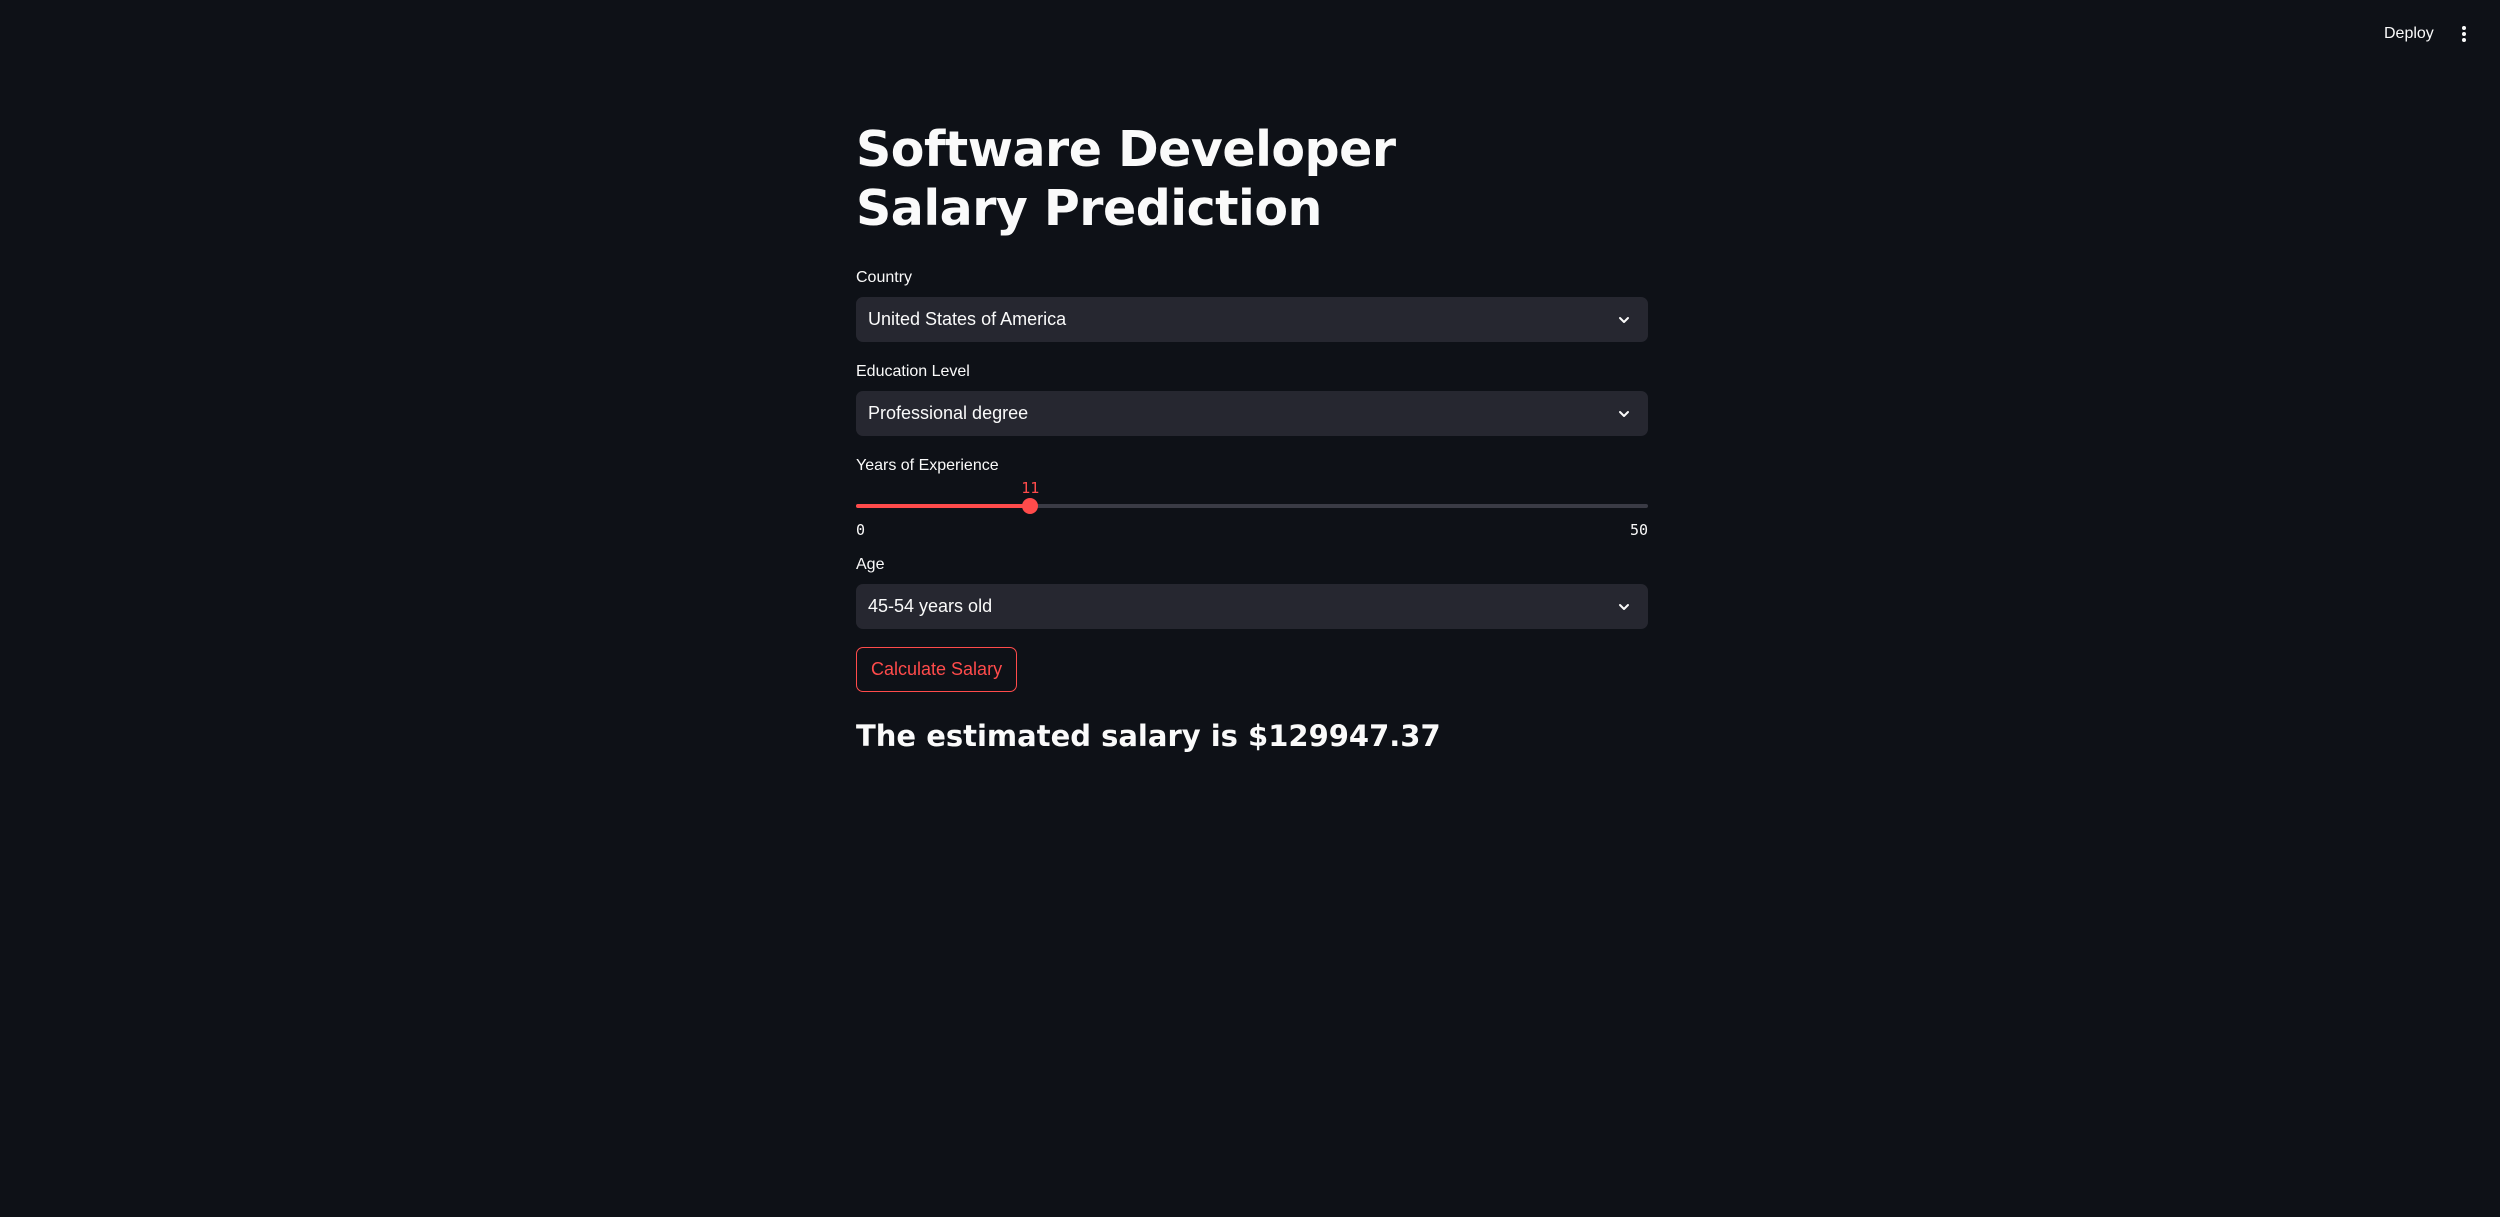 The image size is (2500, 1217). I want to click on main-menu-button, so click(2464, 34).